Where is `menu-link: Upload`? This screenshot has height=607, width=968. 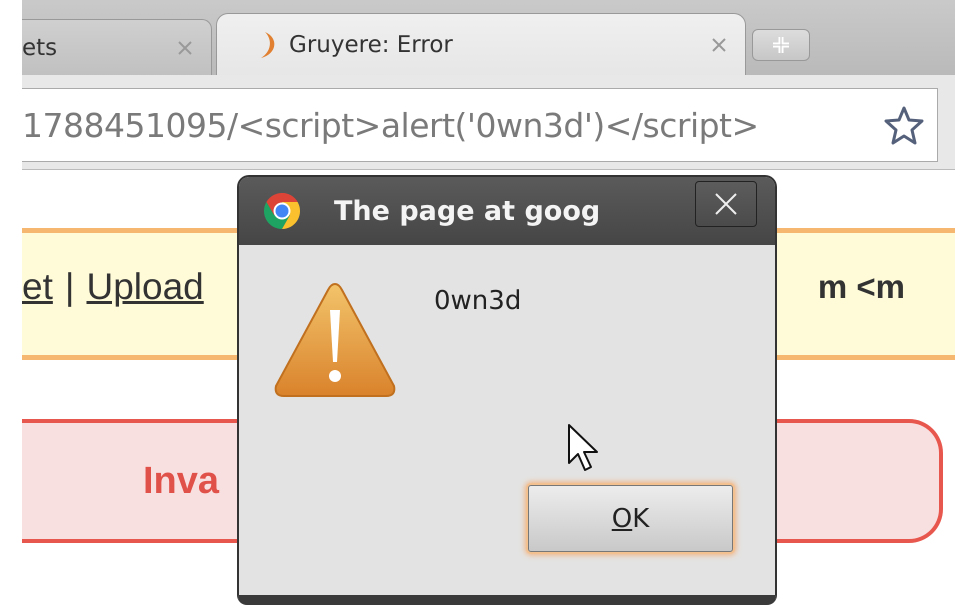
menu-link: Upload is located at coordinates (145, 287).